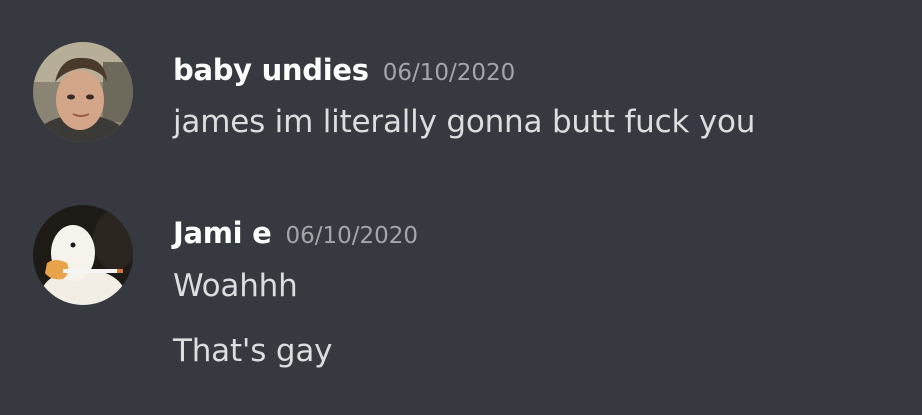 Image resolution: width=922 pixels, height=415 pixels. What do you see at coordinates (235, 286) in the screenshot?
I see `message-text: Woahhh` at bounding box center [235, 286].